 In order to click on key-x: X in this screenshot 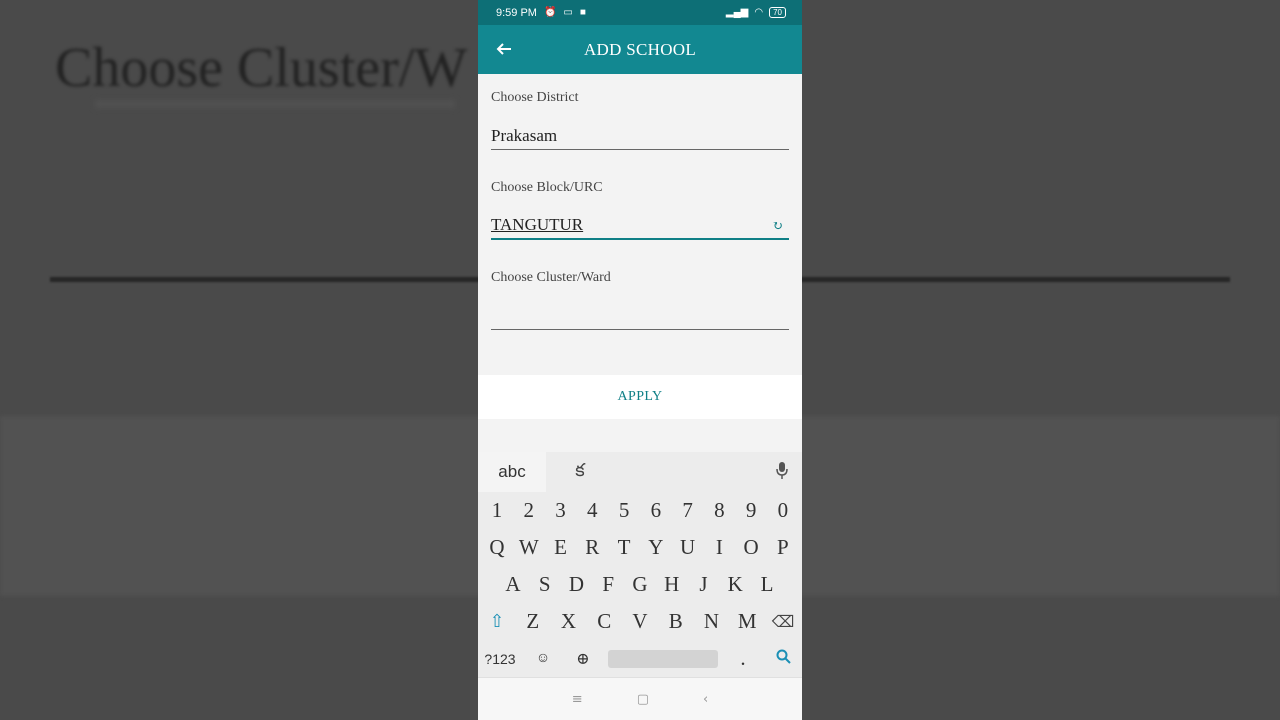, I will do `click(569, 621)`.